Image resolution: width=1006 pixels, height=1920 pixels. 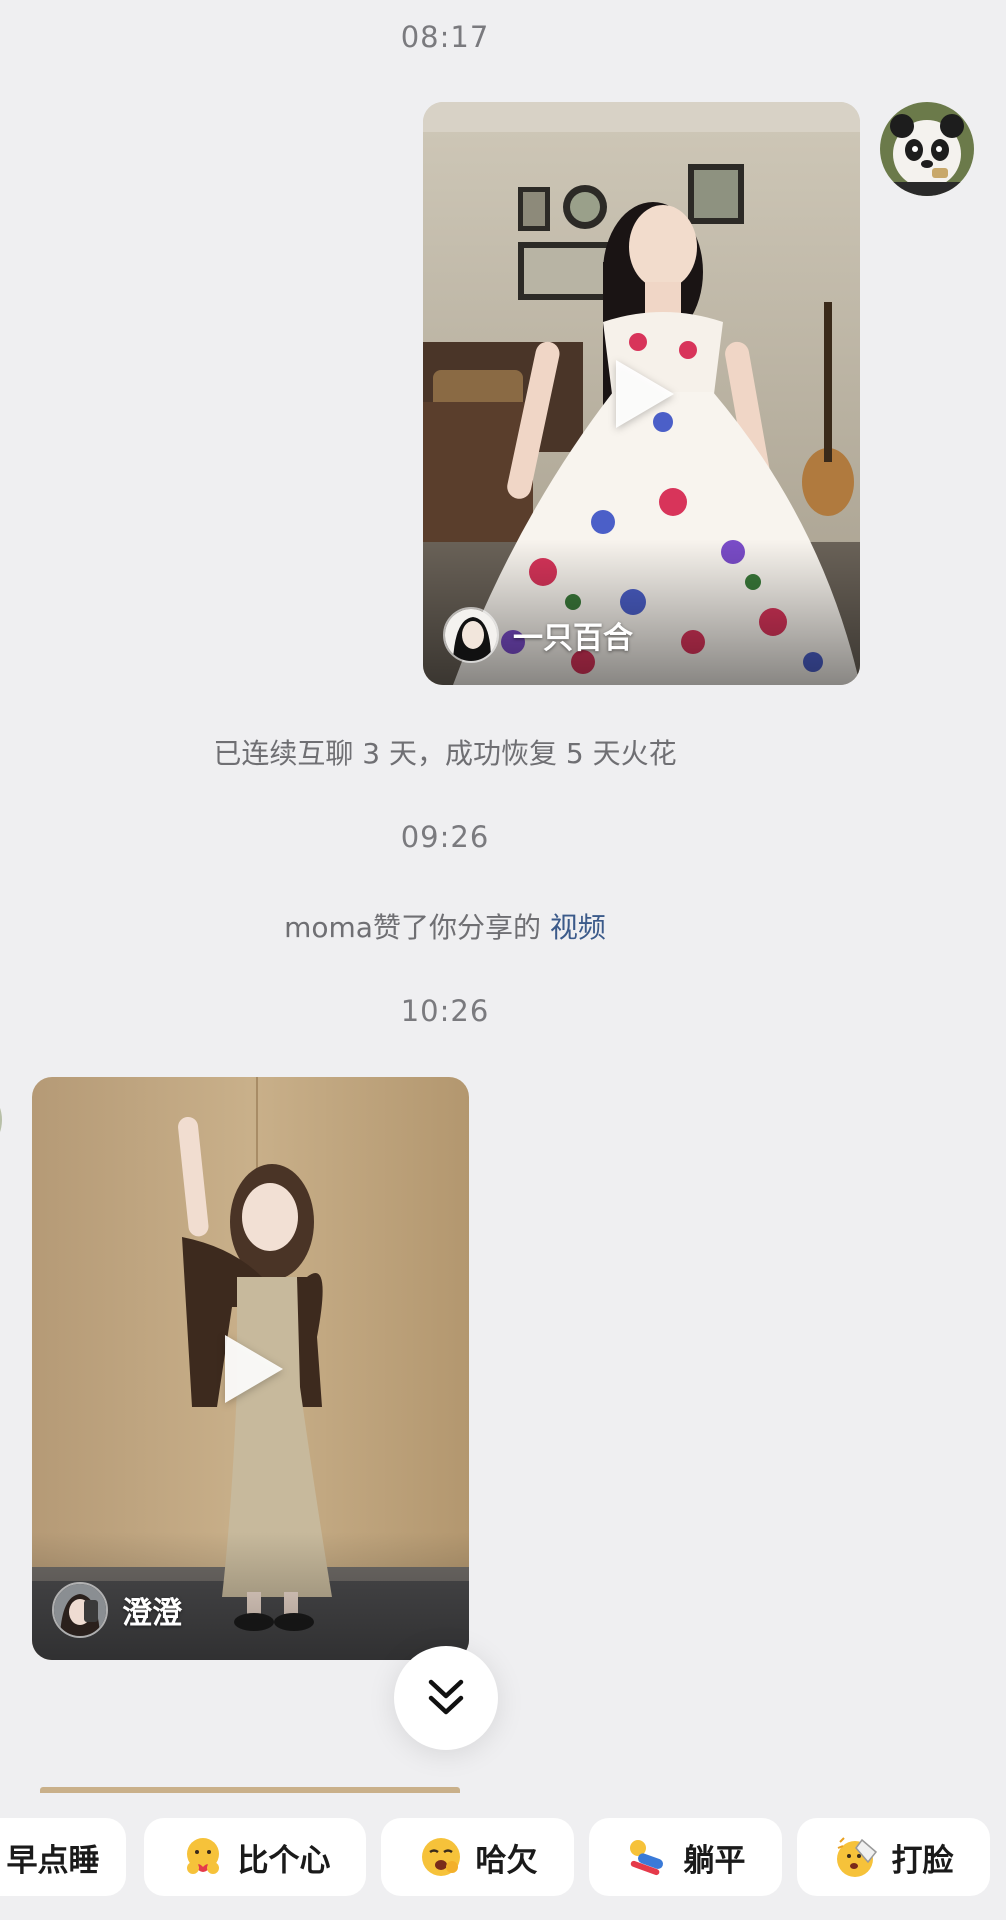 I want to click on quick-reply-face-slap: 打脸, so click(x=893, y=1857).